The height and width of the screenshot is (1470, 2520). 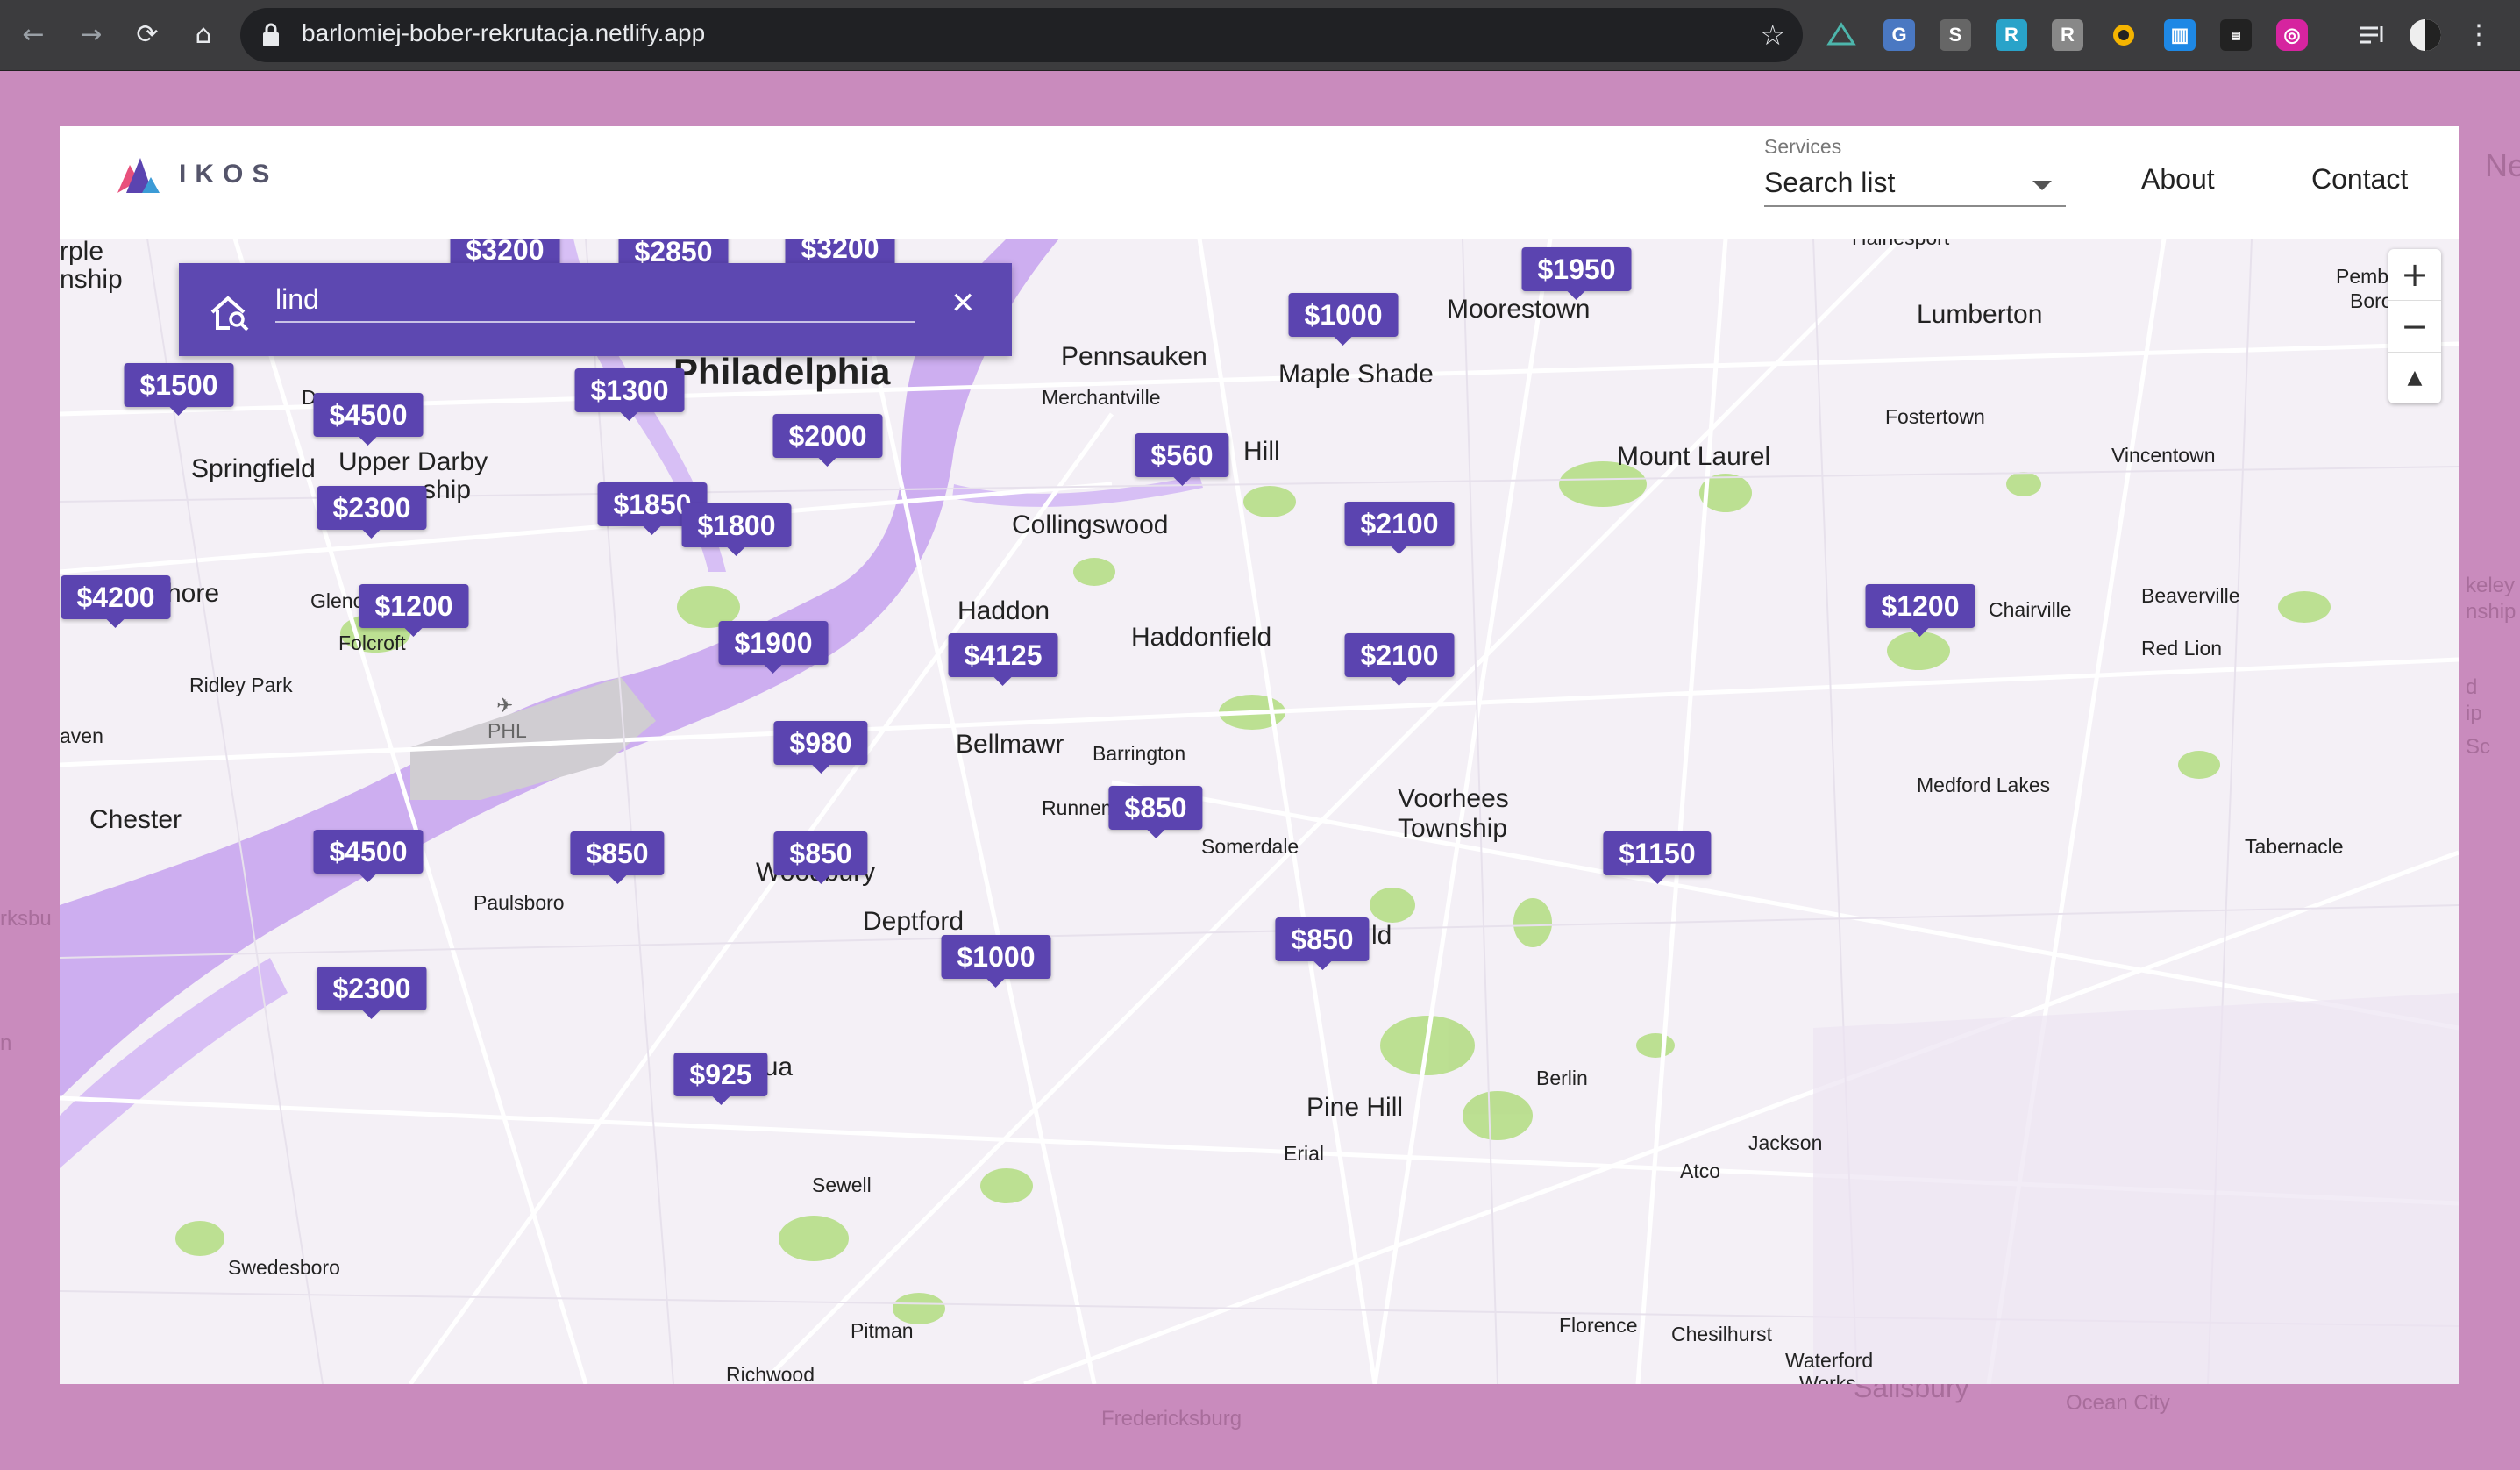 What do you see at coordinates (2030, 609) in the screenshot?
I see `place-label: Chairville` at bounding box center [2030, 609].